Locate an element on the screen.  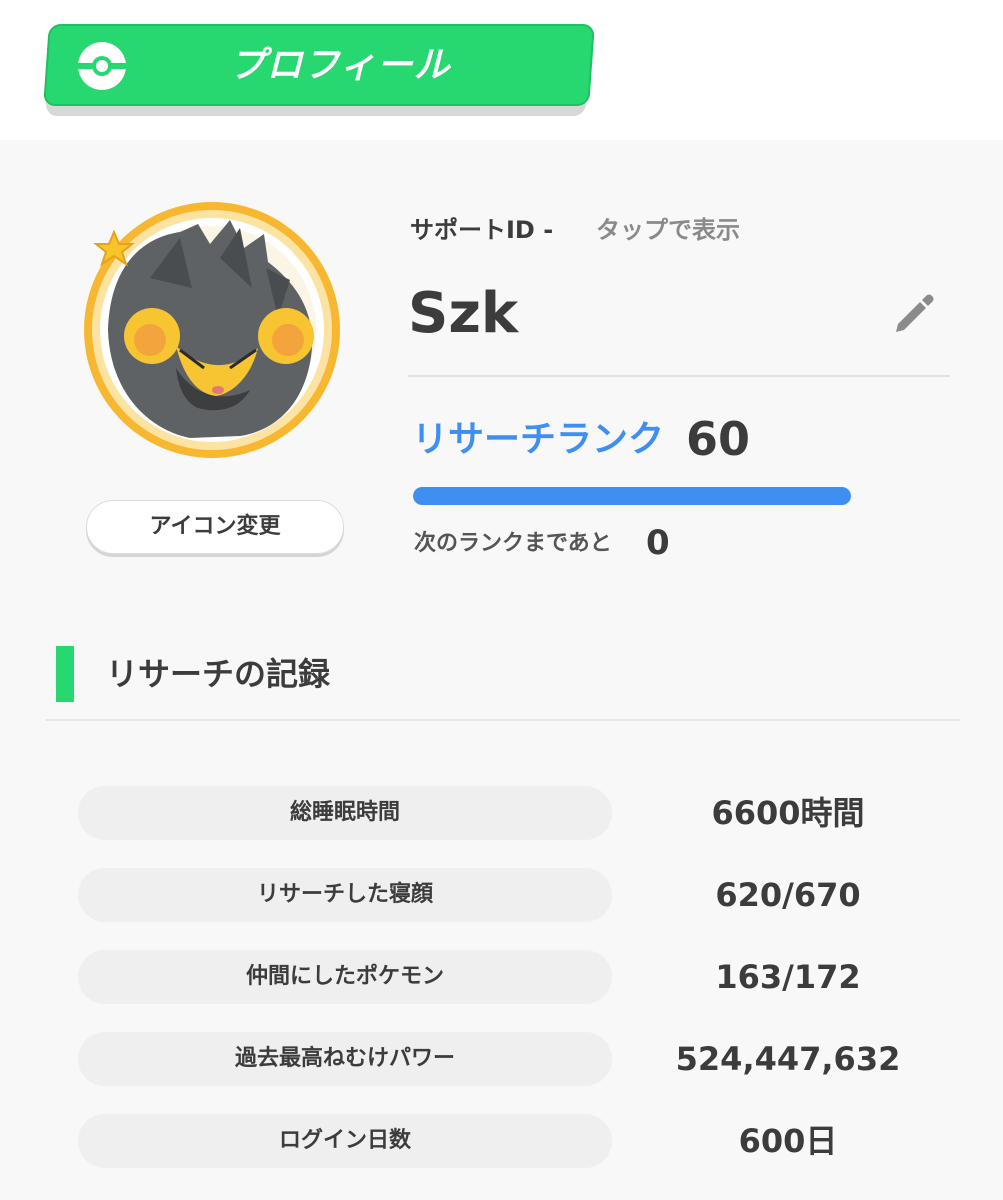
luxray-ear-left is located at coordinates (152, 336).